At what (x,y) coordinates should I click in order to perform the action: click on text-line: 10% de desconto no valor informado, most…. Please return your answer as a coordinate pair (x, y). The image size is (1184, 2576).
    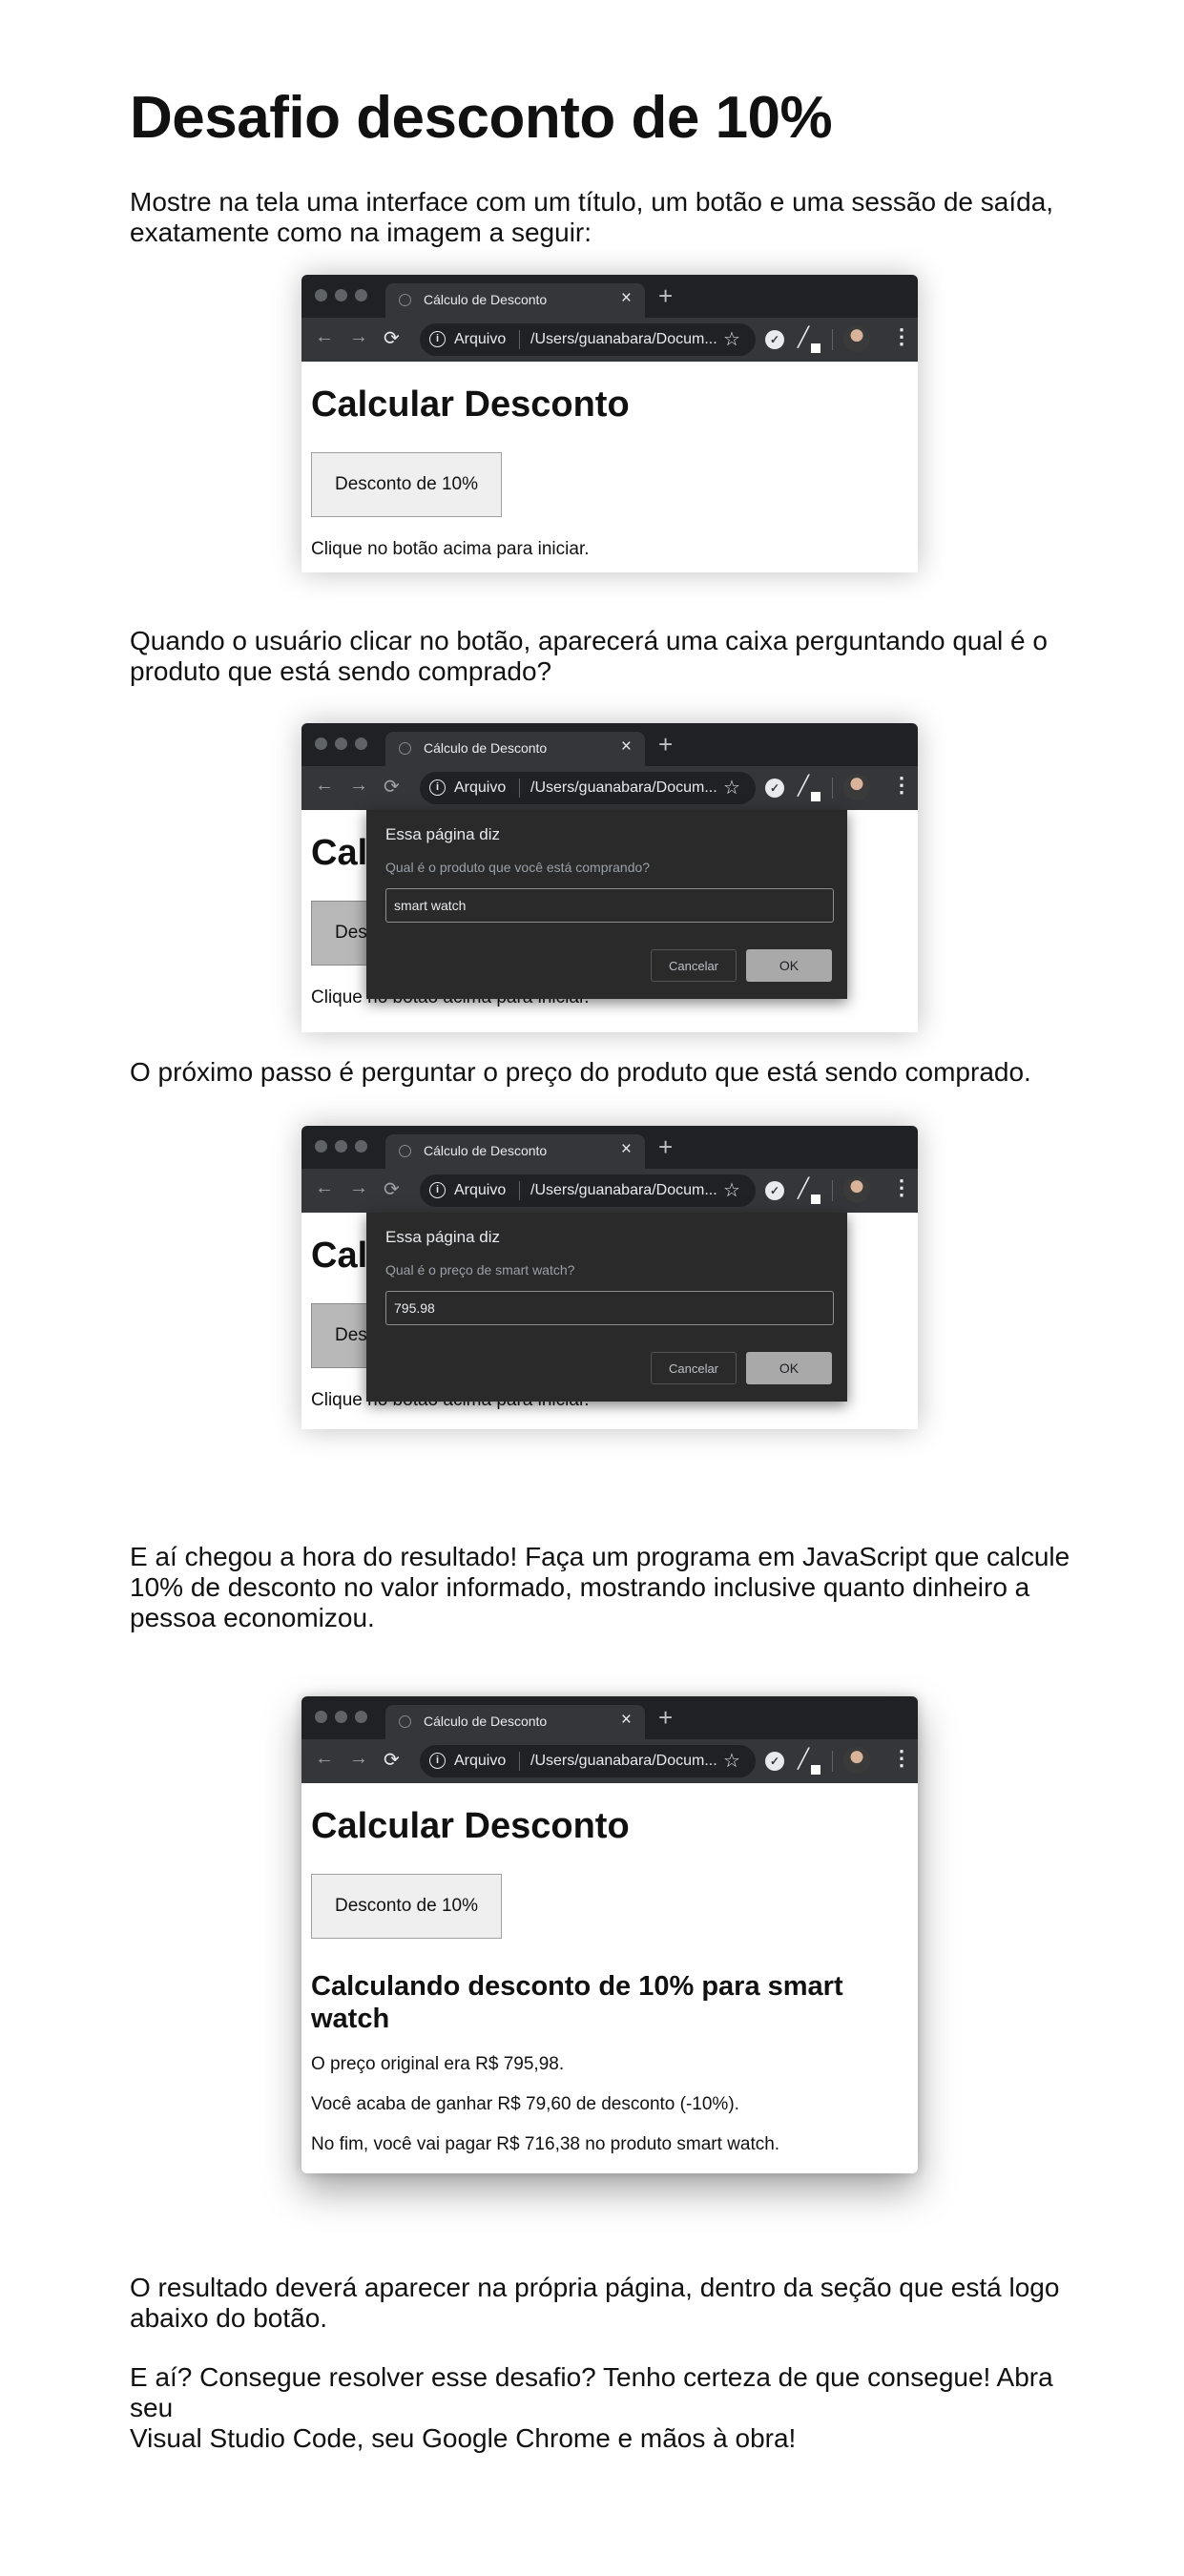
    Looking at the image, I should click on (580, 1587).